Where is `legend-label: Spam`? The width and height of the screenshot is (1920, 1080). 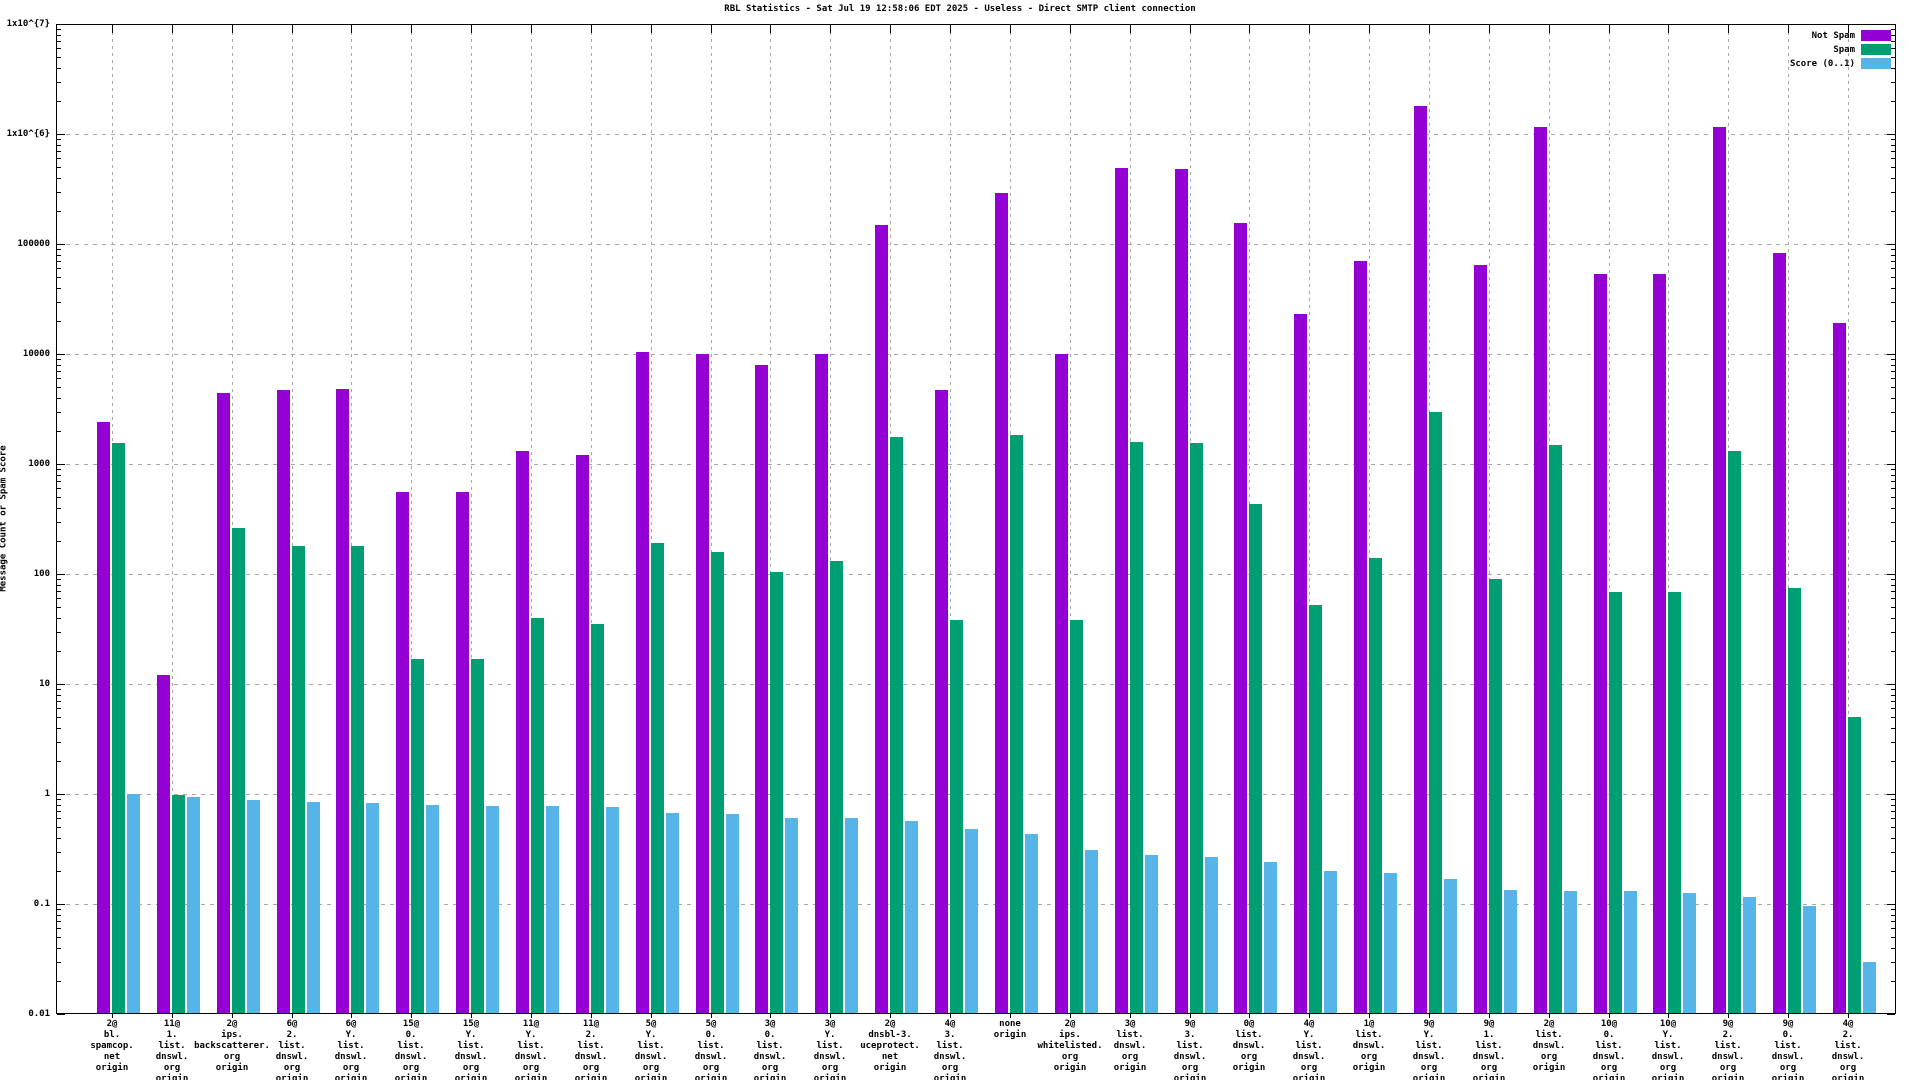 legend-label: Spam is located at coordinates (1844, 50).